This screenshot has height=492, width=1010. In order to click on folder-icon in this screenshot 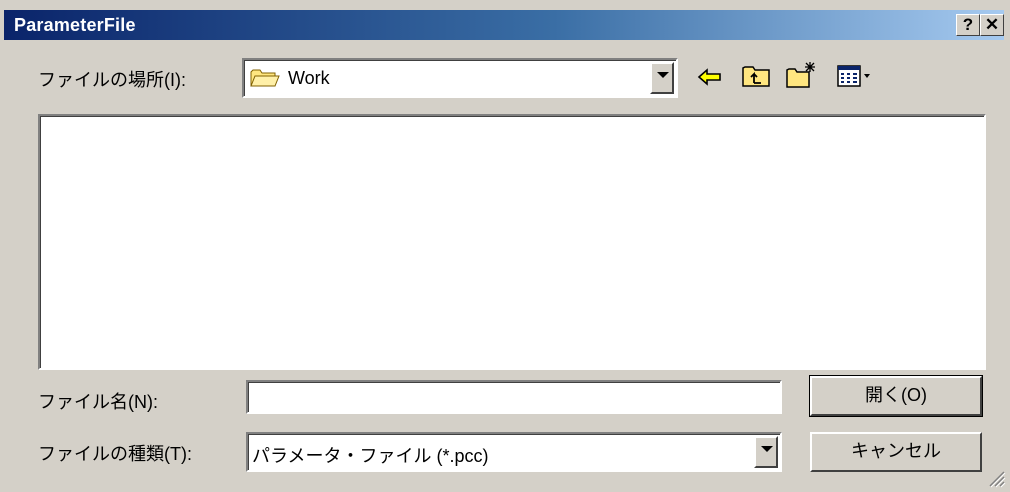, I will do `click(265, 78)`.